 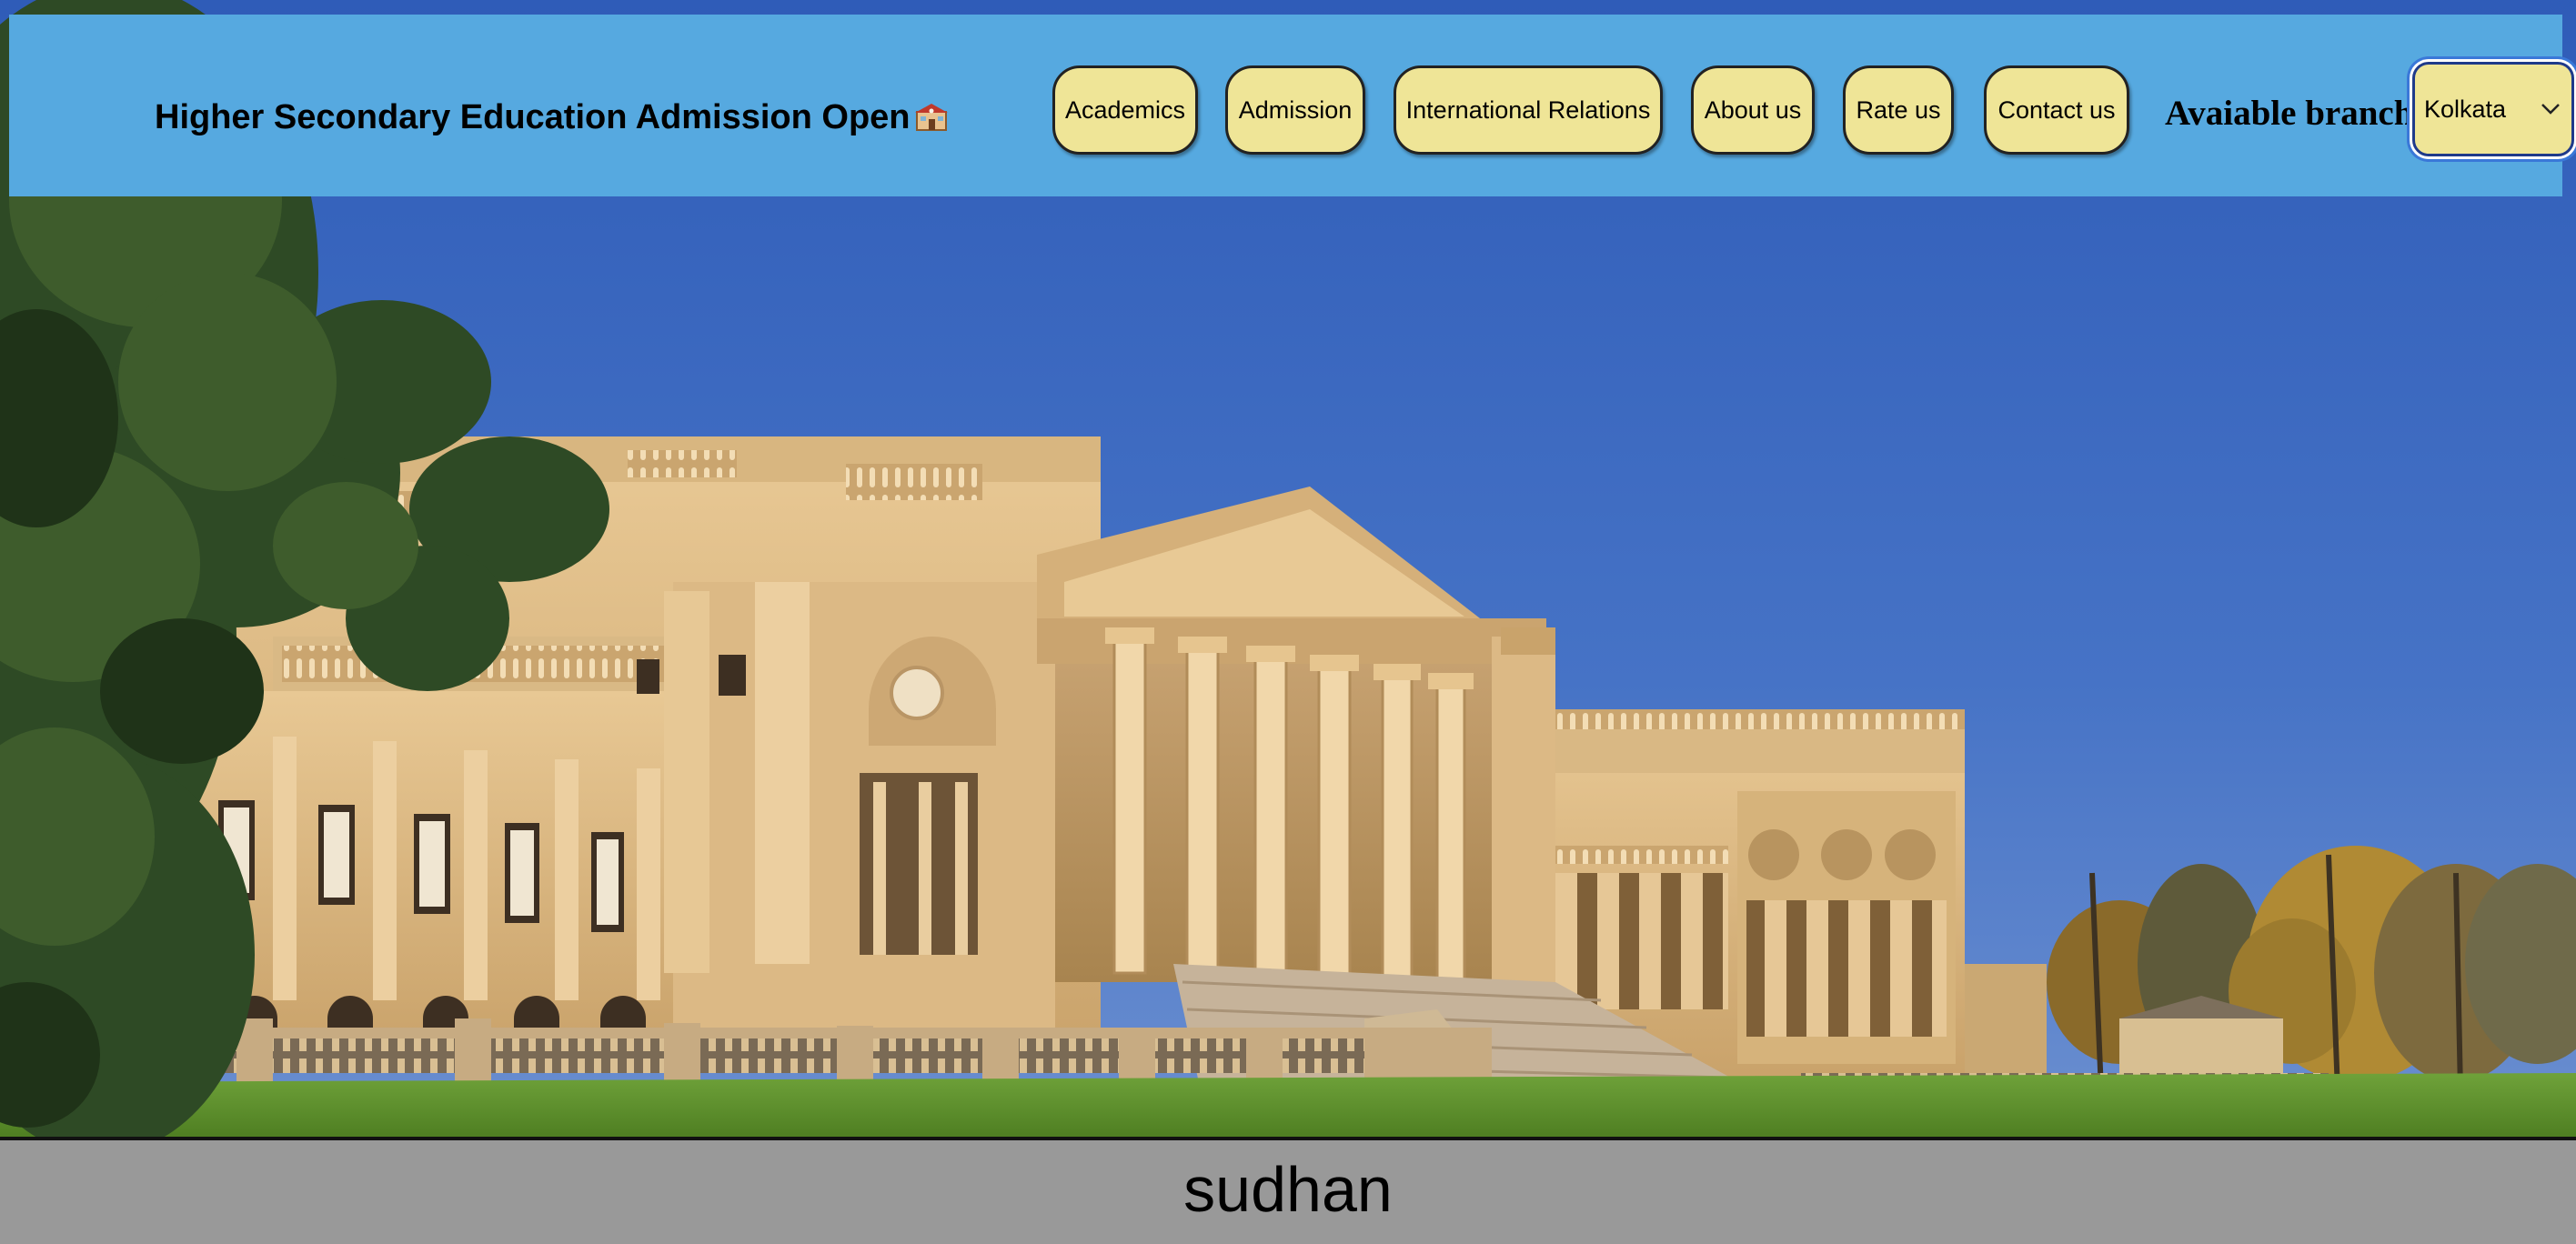 What do you see at coordinates (1898, 110) in the screenshot?
I see `nav-rate-us-button: Rate us` at bounding box center [1898, 110].